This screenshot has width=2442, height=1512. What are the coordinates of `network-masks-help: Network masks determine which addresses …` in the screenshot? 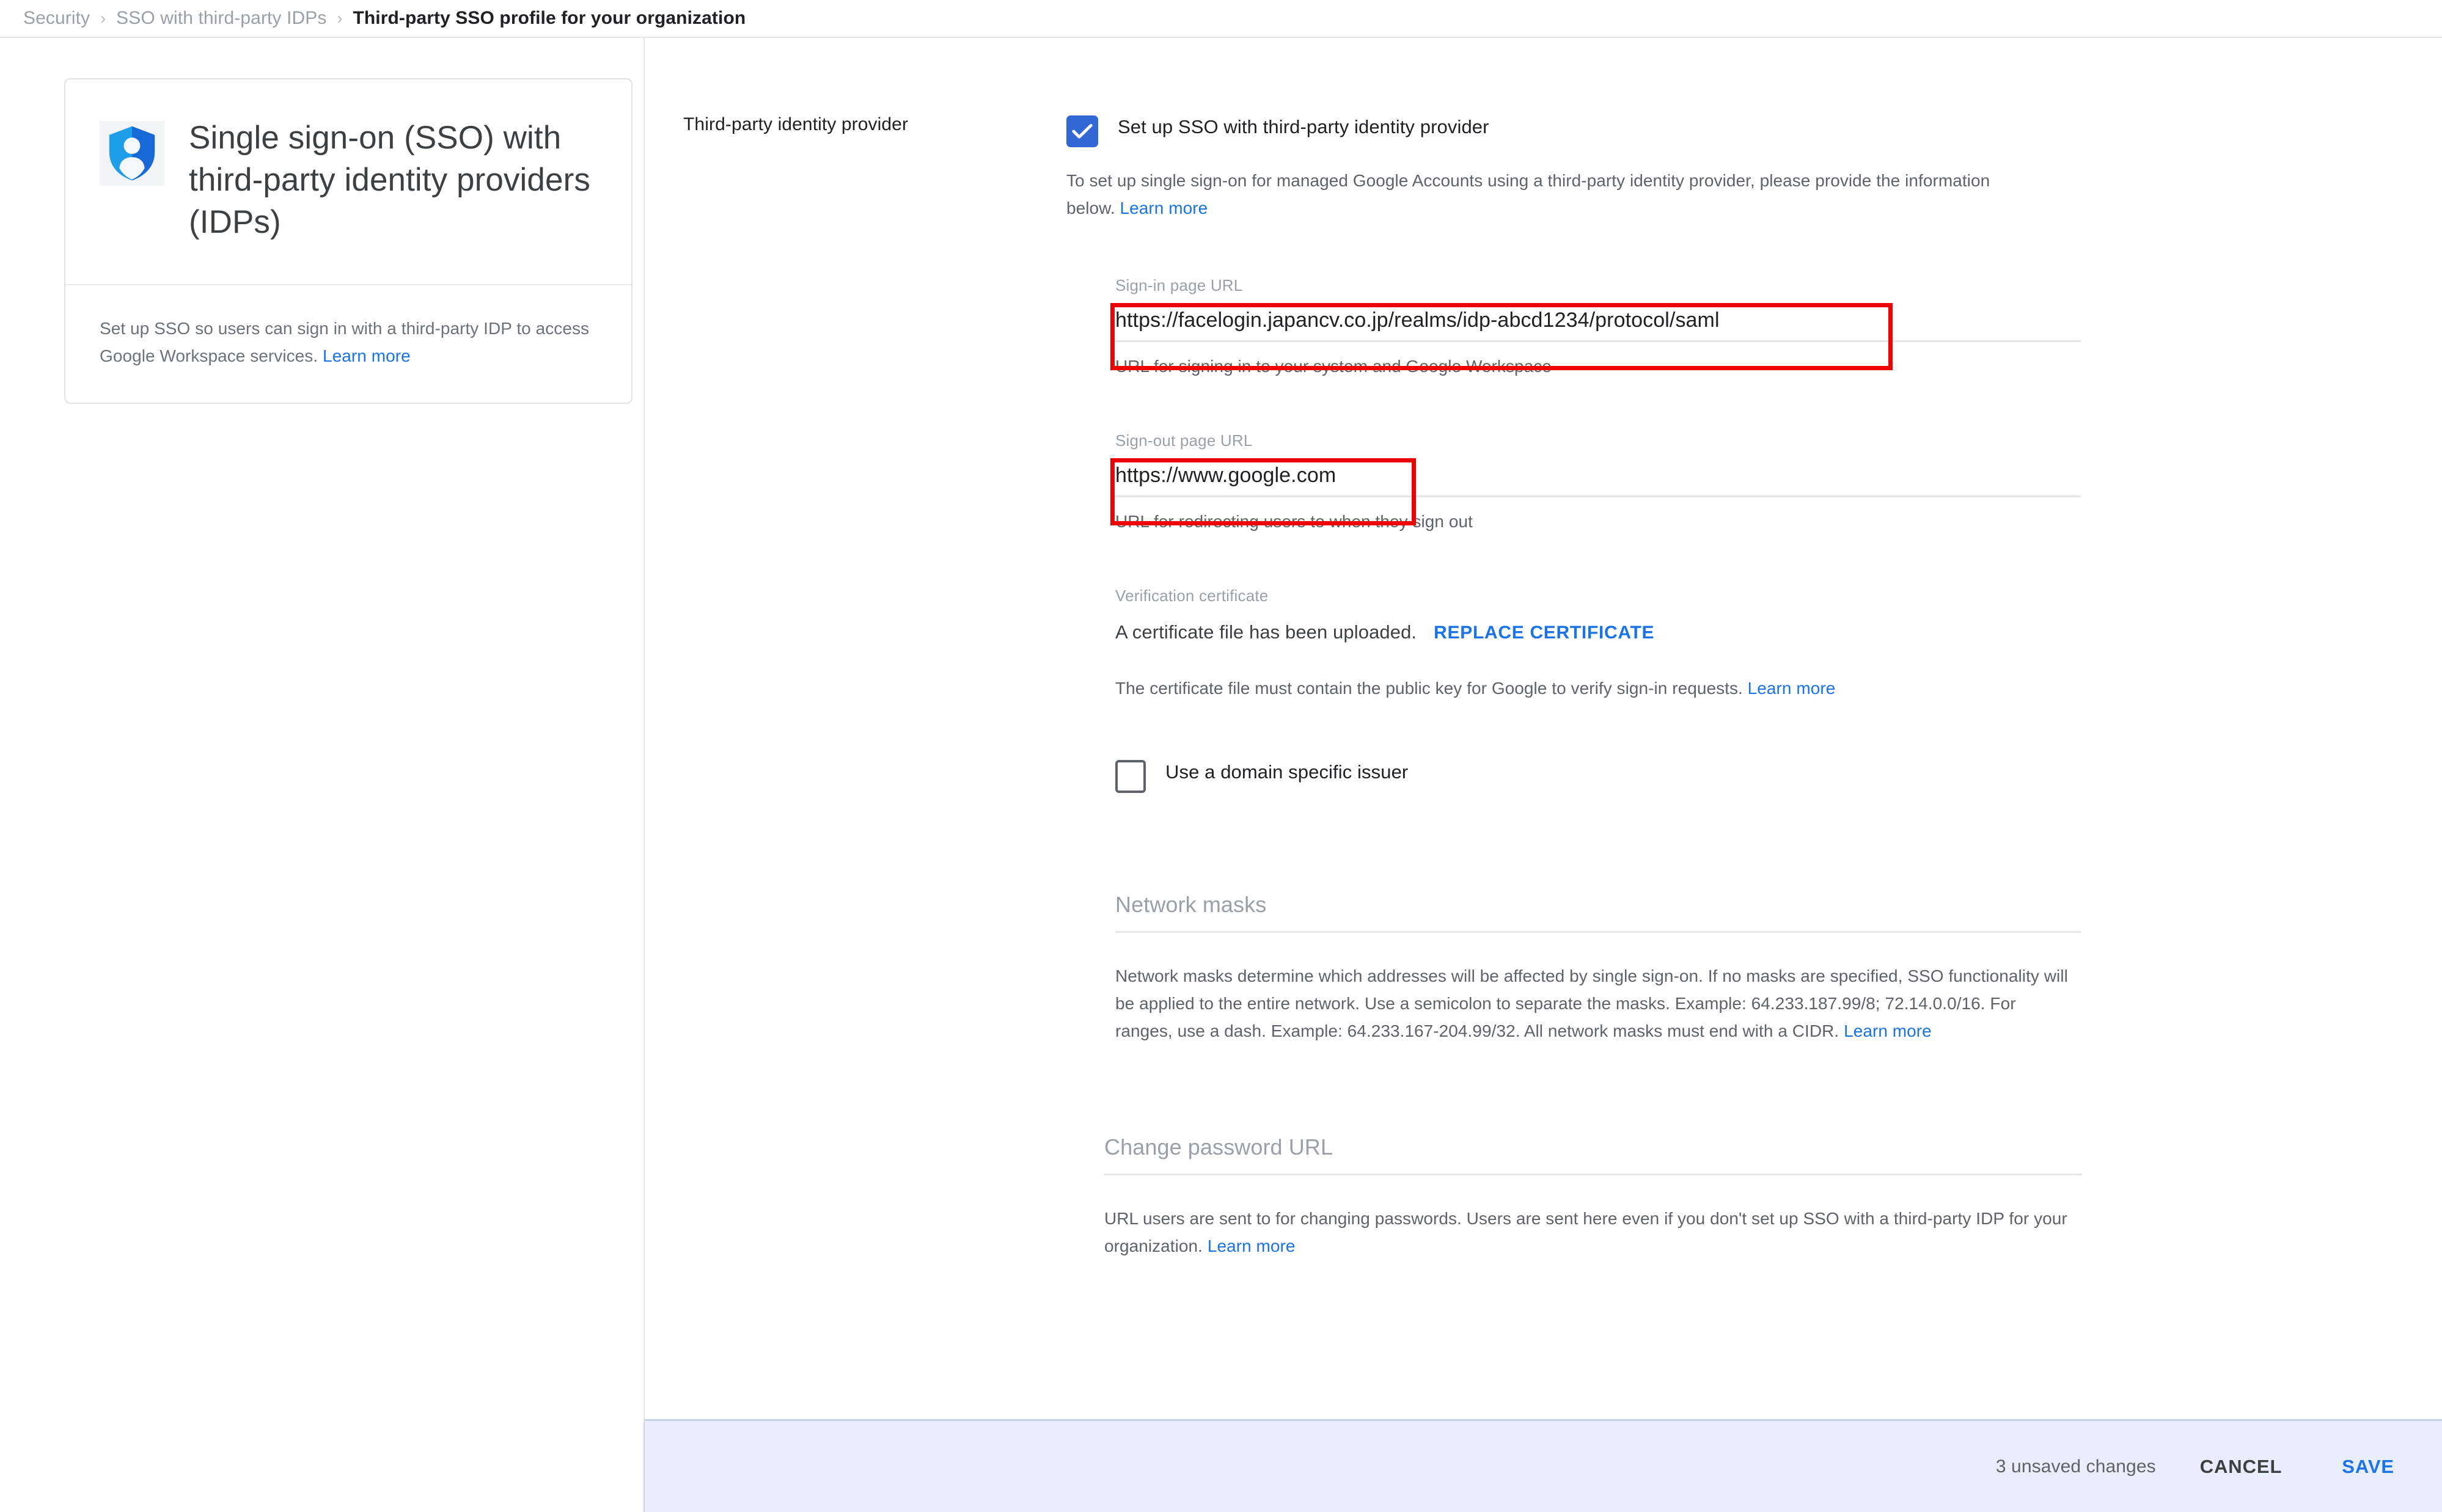 It's located at (1592, 1003).